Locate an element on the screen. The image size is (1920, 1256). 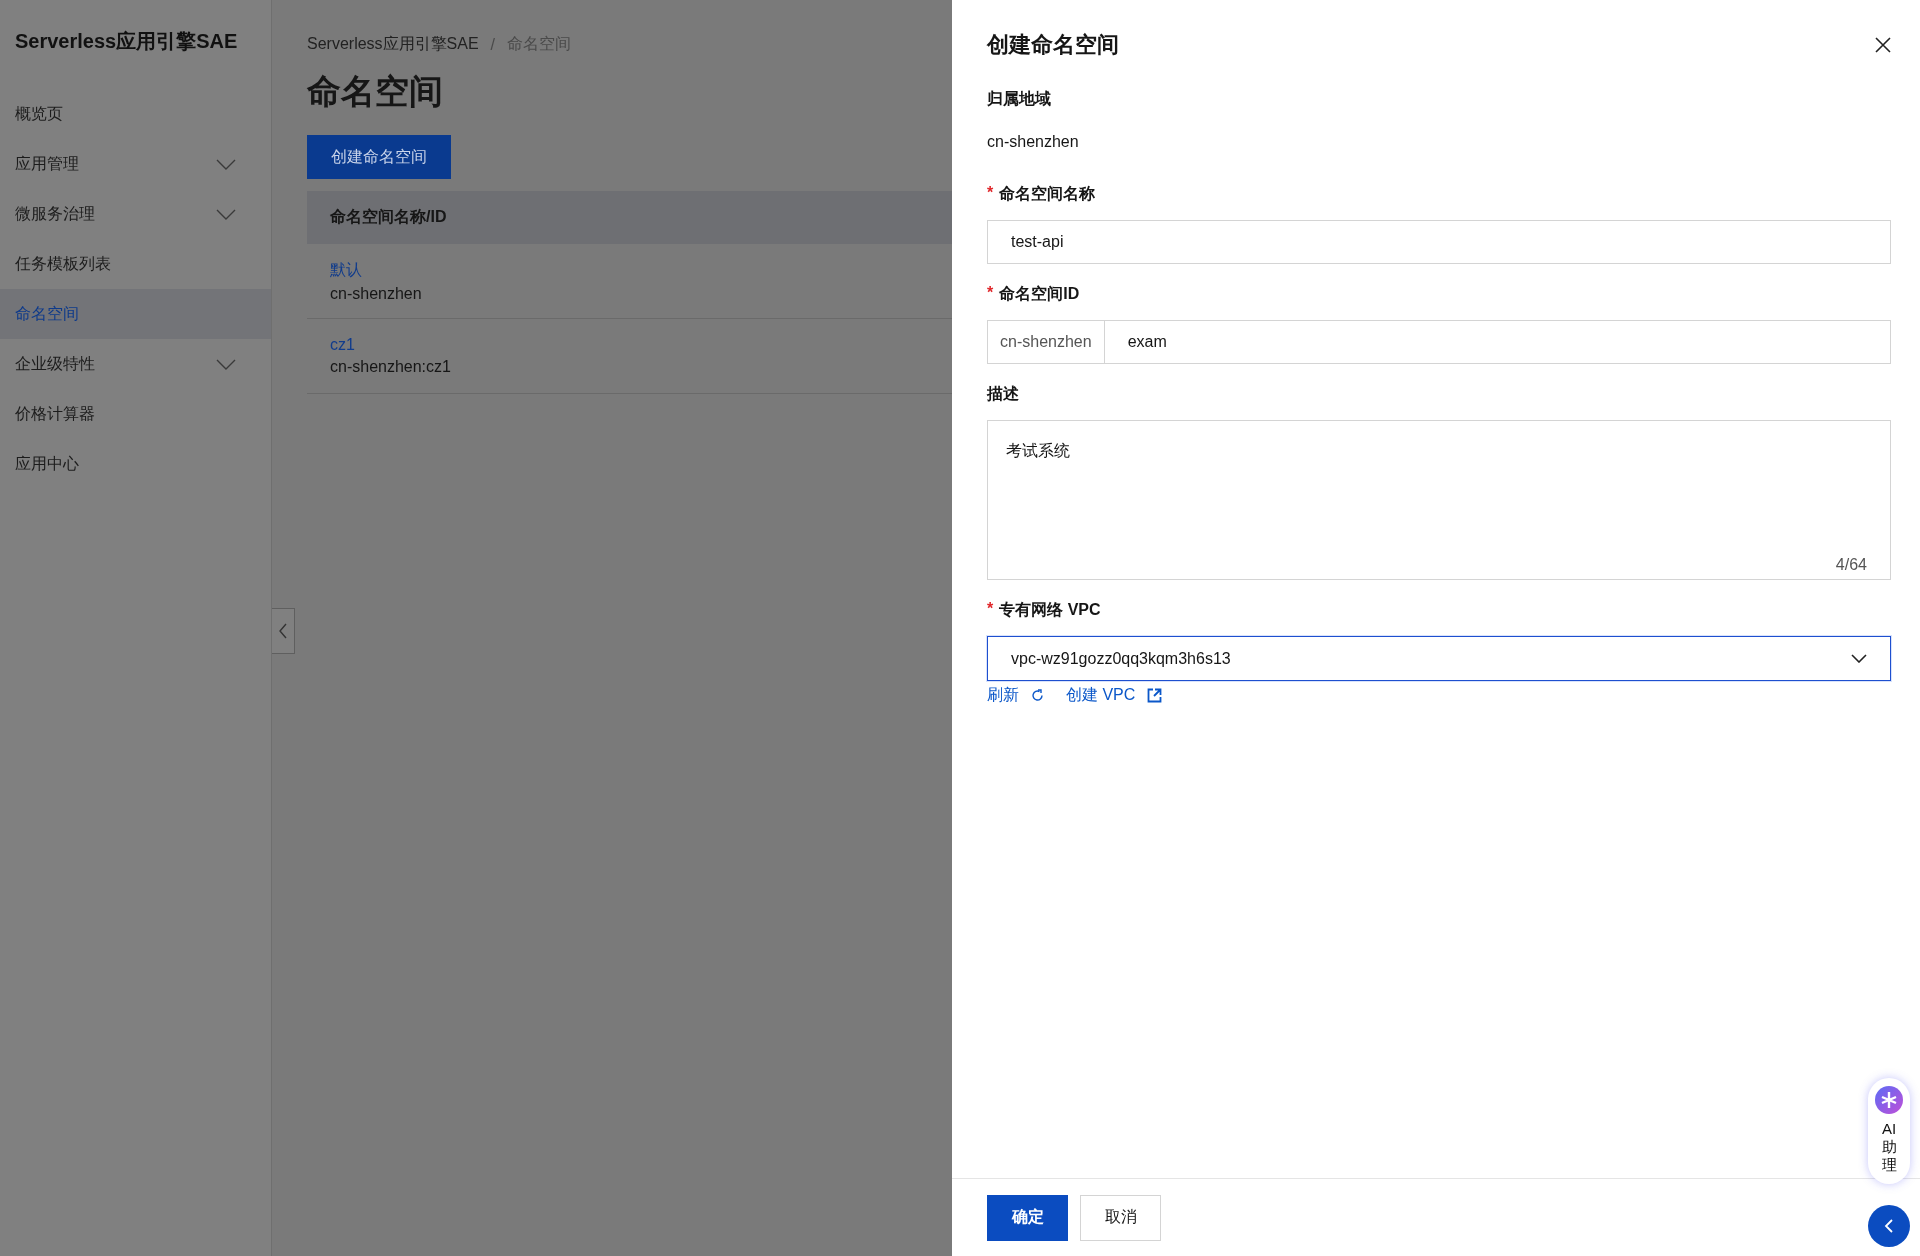
link: 刷新 is located at coordinates (1015, 695).